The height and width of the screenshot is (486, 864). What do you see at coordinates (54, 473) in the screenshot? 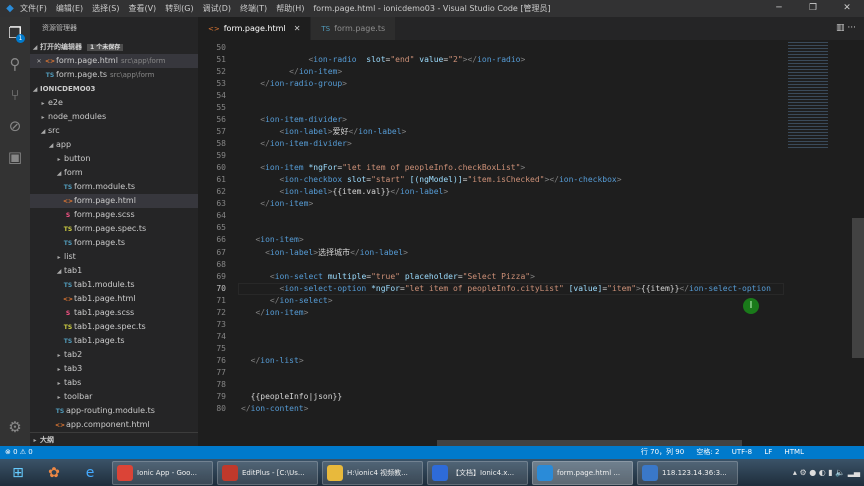
I see `pinned-app-icon: ✿` at bounding box center [54, 473].